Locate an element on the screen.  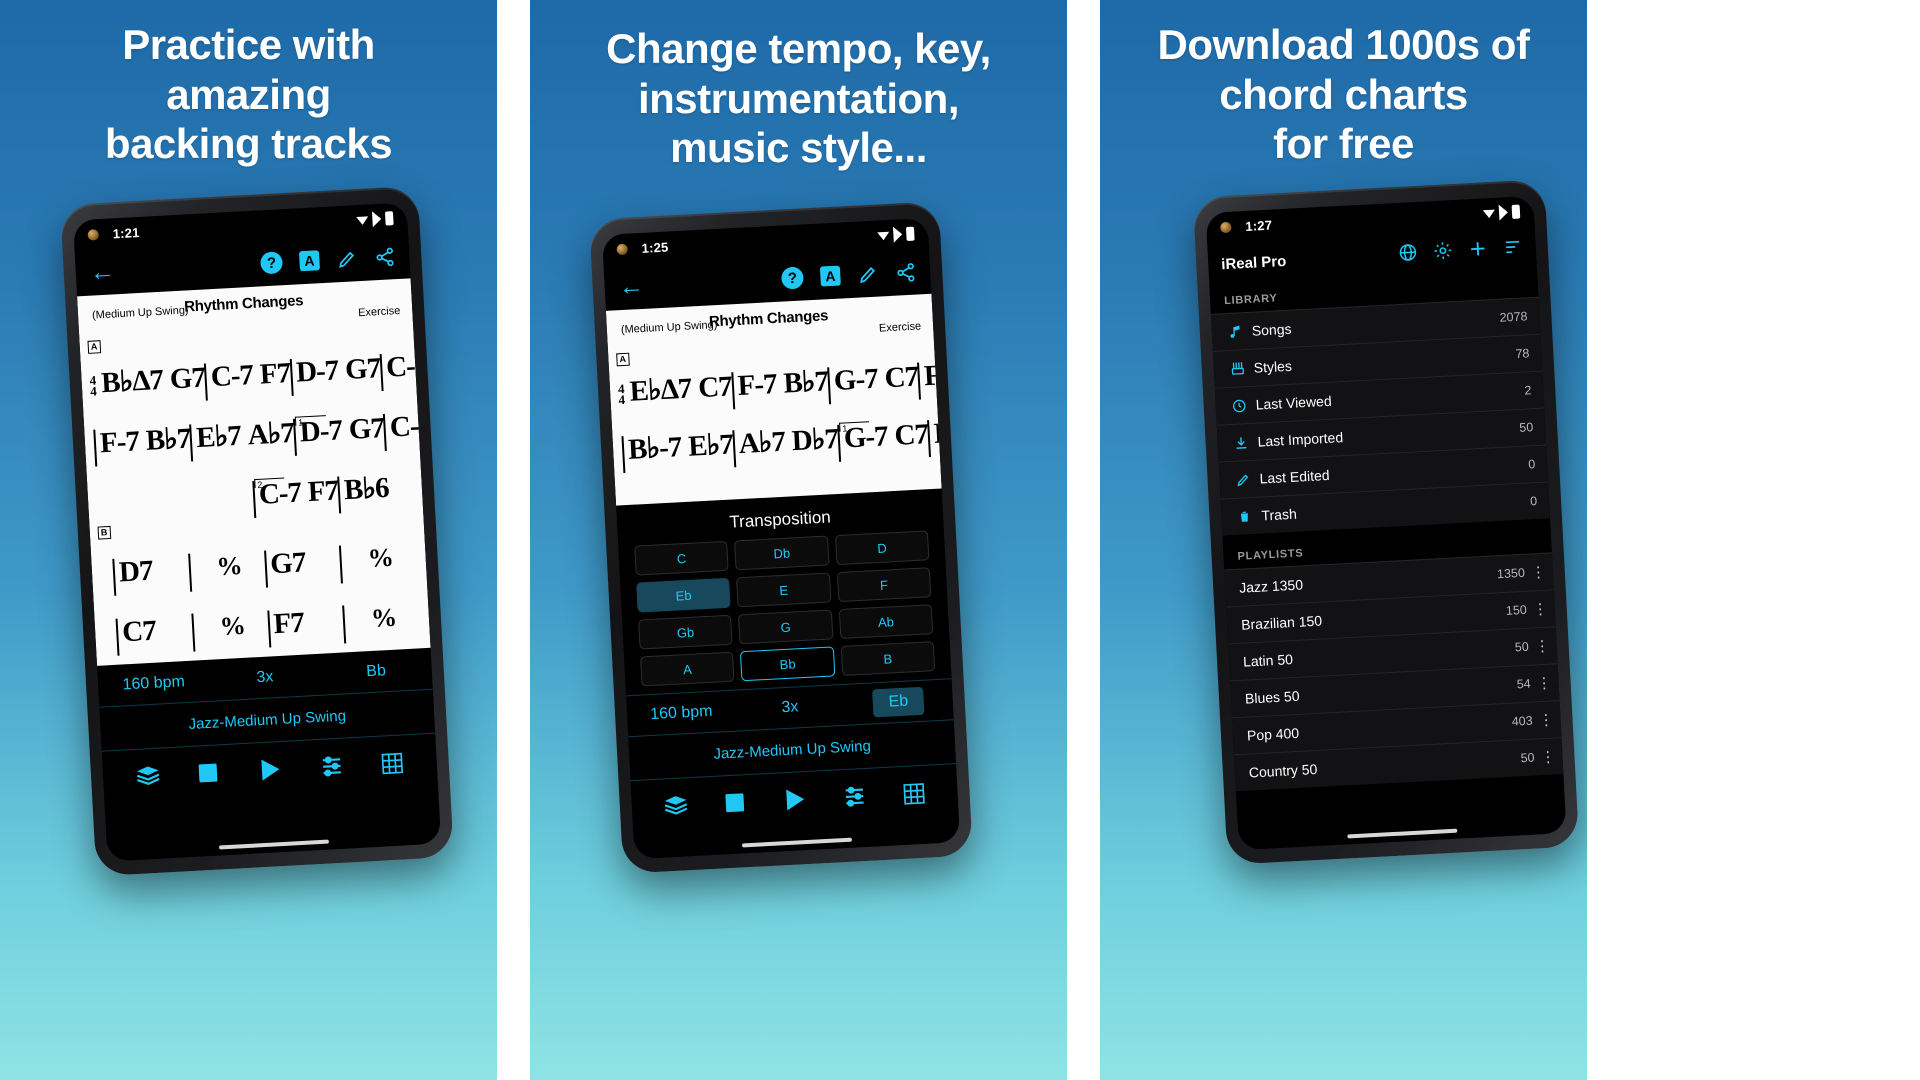
transpose-key-eb: Eb is located at coordinates (683, 595).